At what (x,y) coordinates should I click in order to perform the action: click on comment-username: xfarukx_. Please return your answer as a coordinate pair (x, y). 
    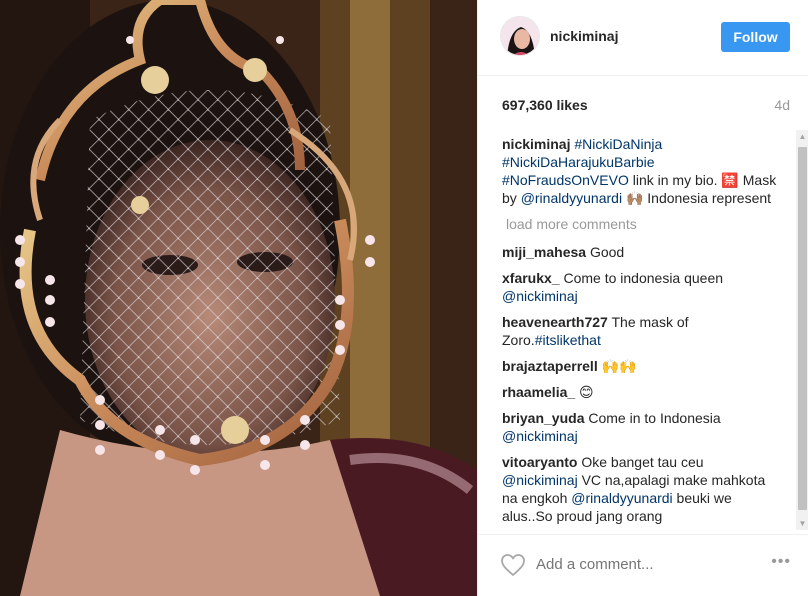
    Looking at the image, I should click on (531, 278).